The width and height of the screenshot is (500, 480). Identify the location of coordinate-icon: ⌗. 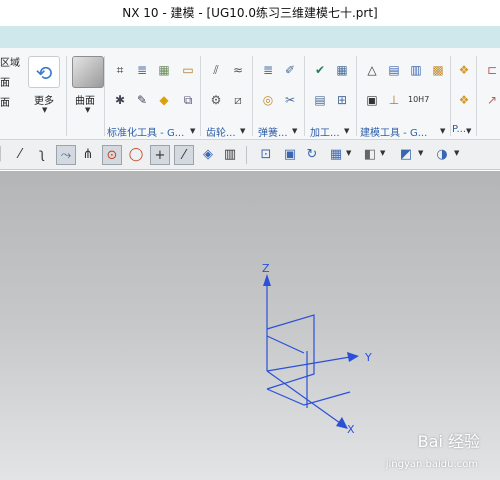
(120, 70).